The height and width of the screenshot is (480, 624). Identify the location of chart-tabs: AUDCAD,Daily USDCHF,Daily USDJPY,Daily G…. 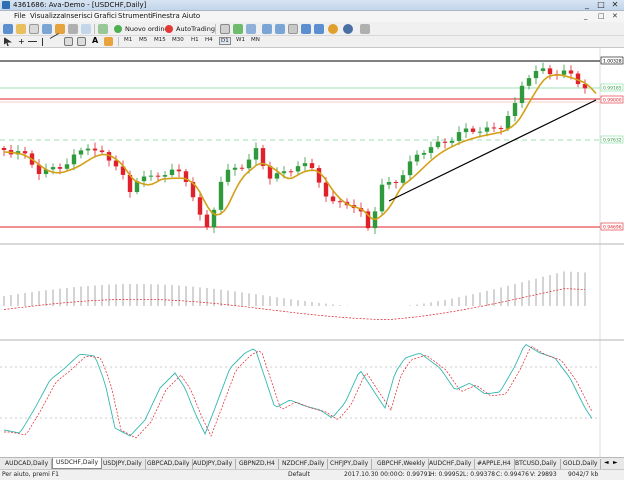
(312, 463).